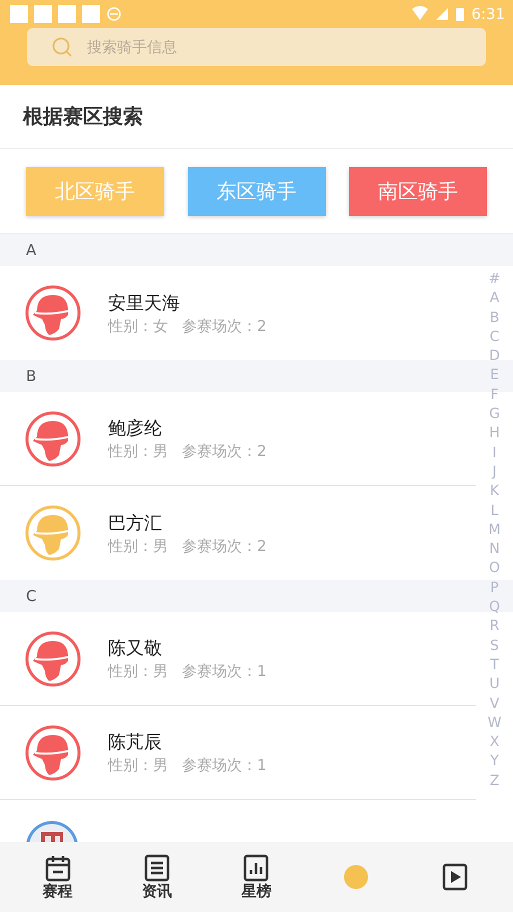 The image size is (513, 912). What do you see at coordinates (494, 414) in the screenshot?
I see `index-letter: G` at bounding box center [494, 414].